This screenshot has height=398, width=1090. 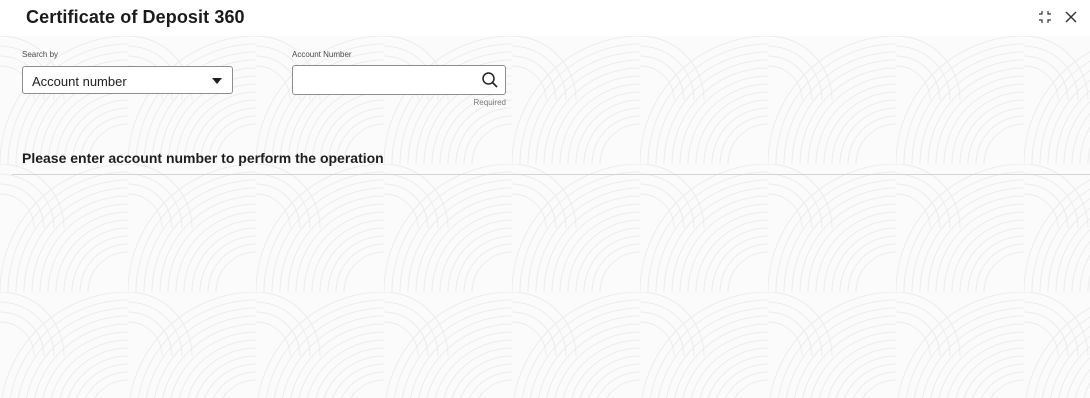 I want to click on search-by-label: Search by, so click(x=40, y=54).